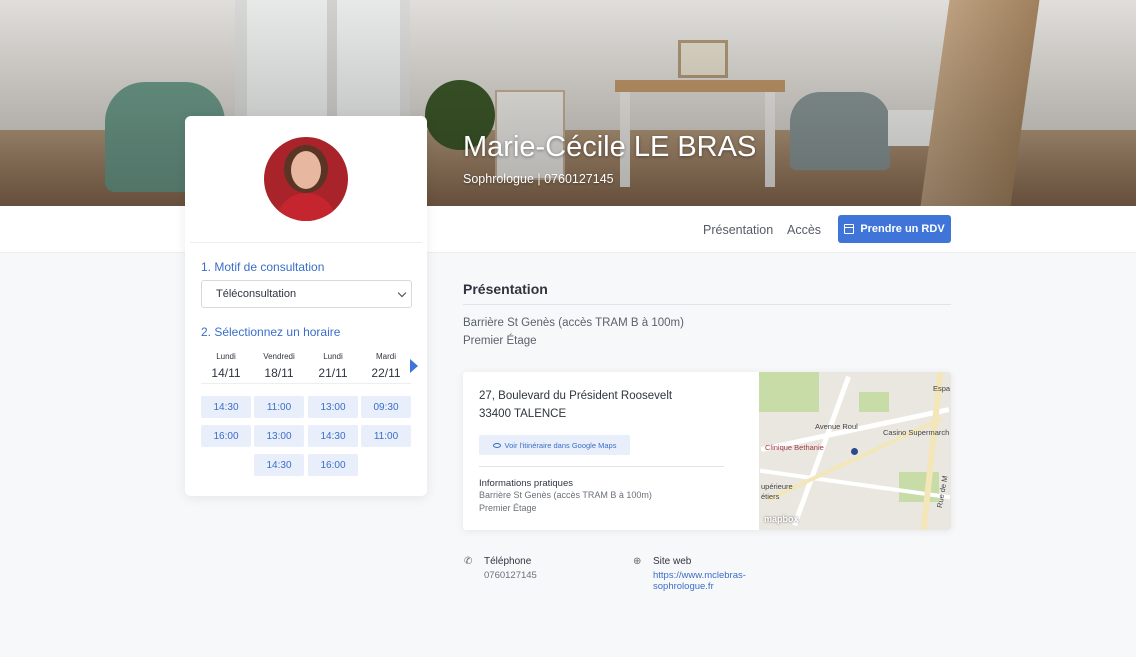  What do you see at coordinates (942, 388) in the screenshot?
I see `map-label: Espa` at bounding box center [942, 388].